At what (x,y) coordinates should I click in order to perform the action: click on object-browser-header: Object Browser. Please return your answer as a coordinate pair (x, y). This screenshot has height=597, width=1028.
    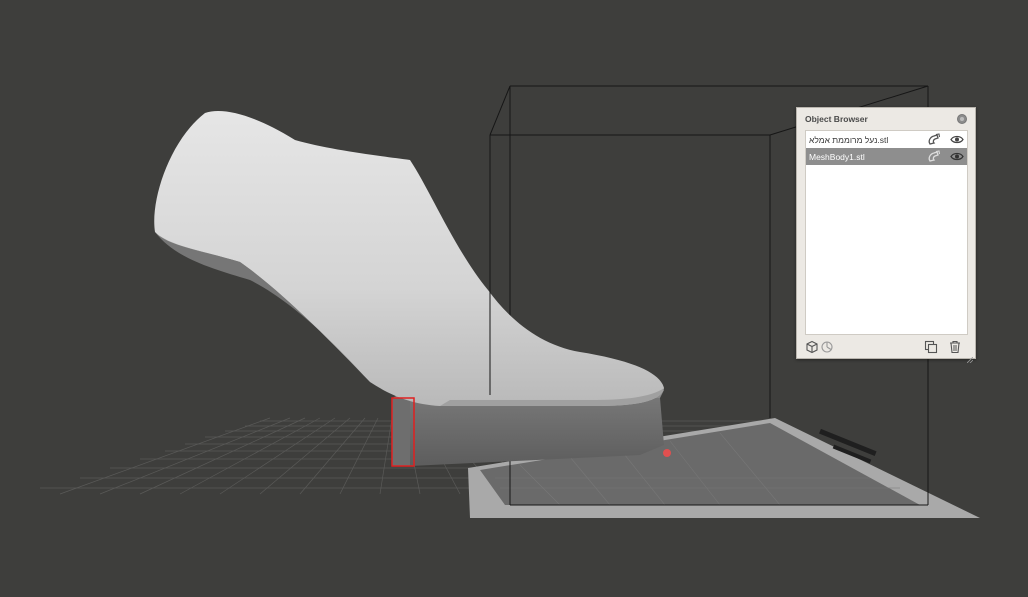
    Looking at the image, I should click on (886, 119).